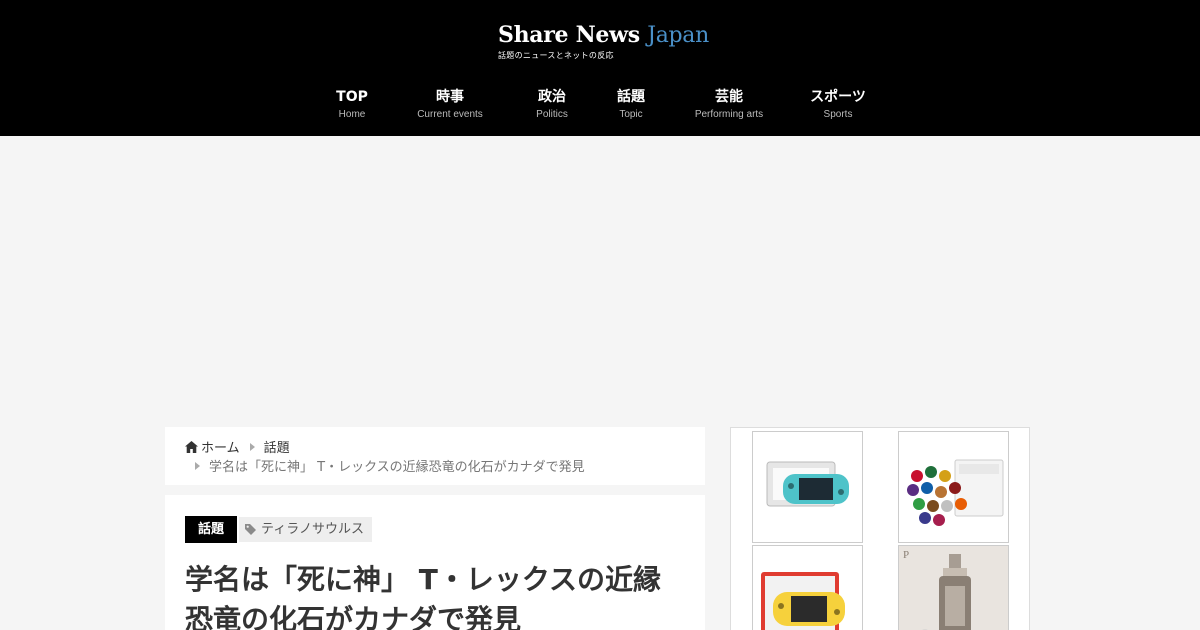 This screenshot has width=1200, height=630. What do you see at coordinates (397, 467) in the screenshot?
I see `breadcrumb-current: 学名は「死に神」 T・レックスの近縁恐竜の化石がカナダで発見` at bounding box center [397, 467].